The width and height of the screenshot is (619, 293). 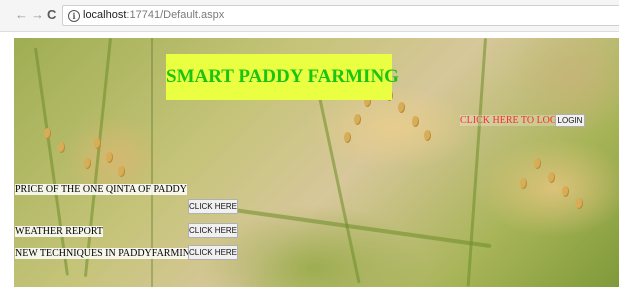 I want to click on page-title-banner: SMART PADDY FARMING, so click(x=282, y=77).